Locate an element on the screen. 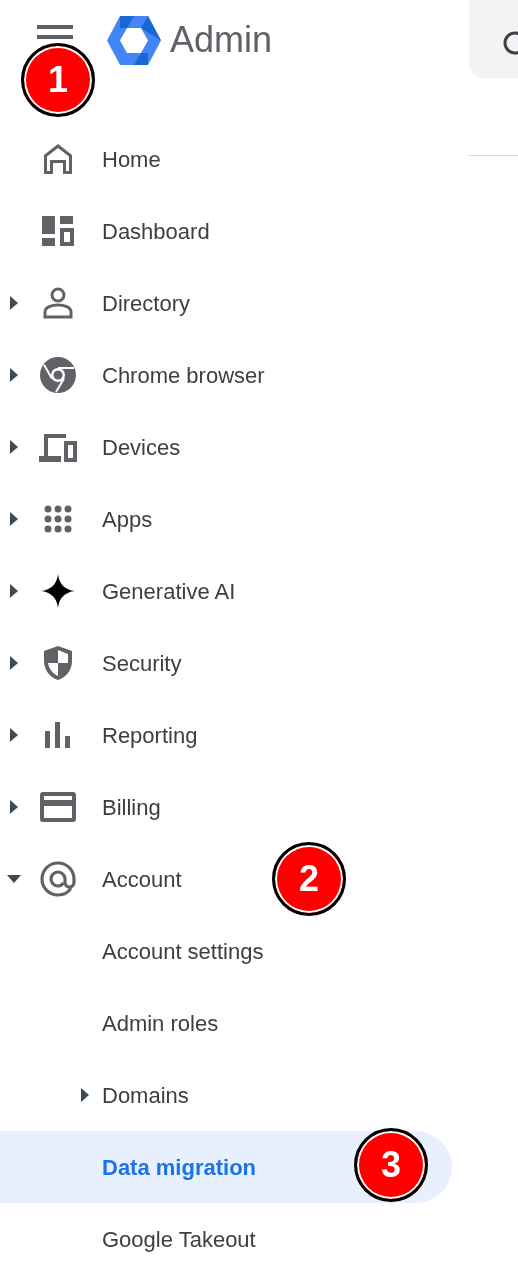 The height and width of the screenshot is (1284, 518). nav-item: Security is located at coordinates (142, 663).